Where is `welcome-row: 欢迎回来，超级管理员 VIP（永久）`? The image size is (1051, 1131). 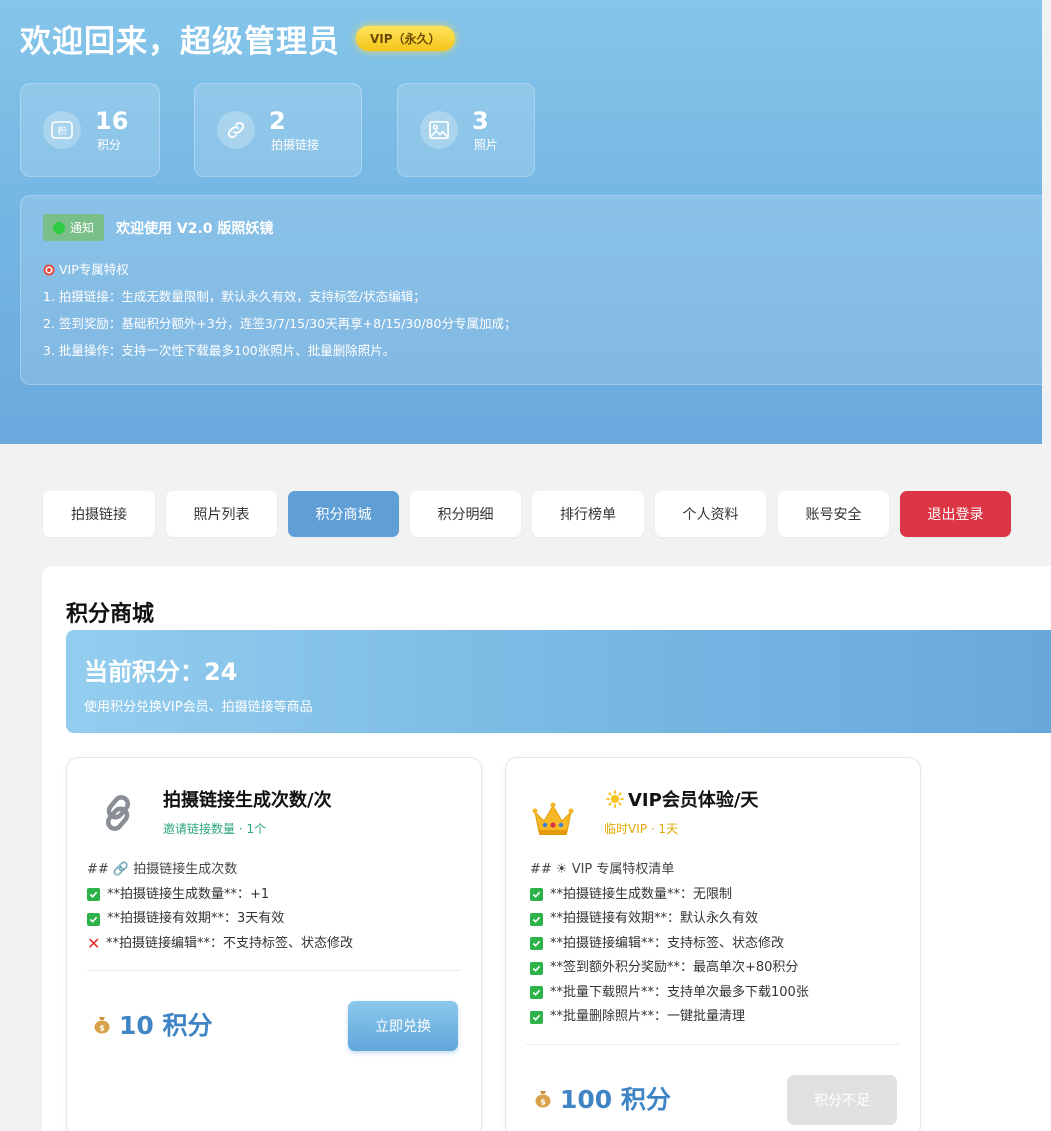
welcome-row: 欢迎回来，超级管理员 VIP（永久） is located at coordinates (237, 38).